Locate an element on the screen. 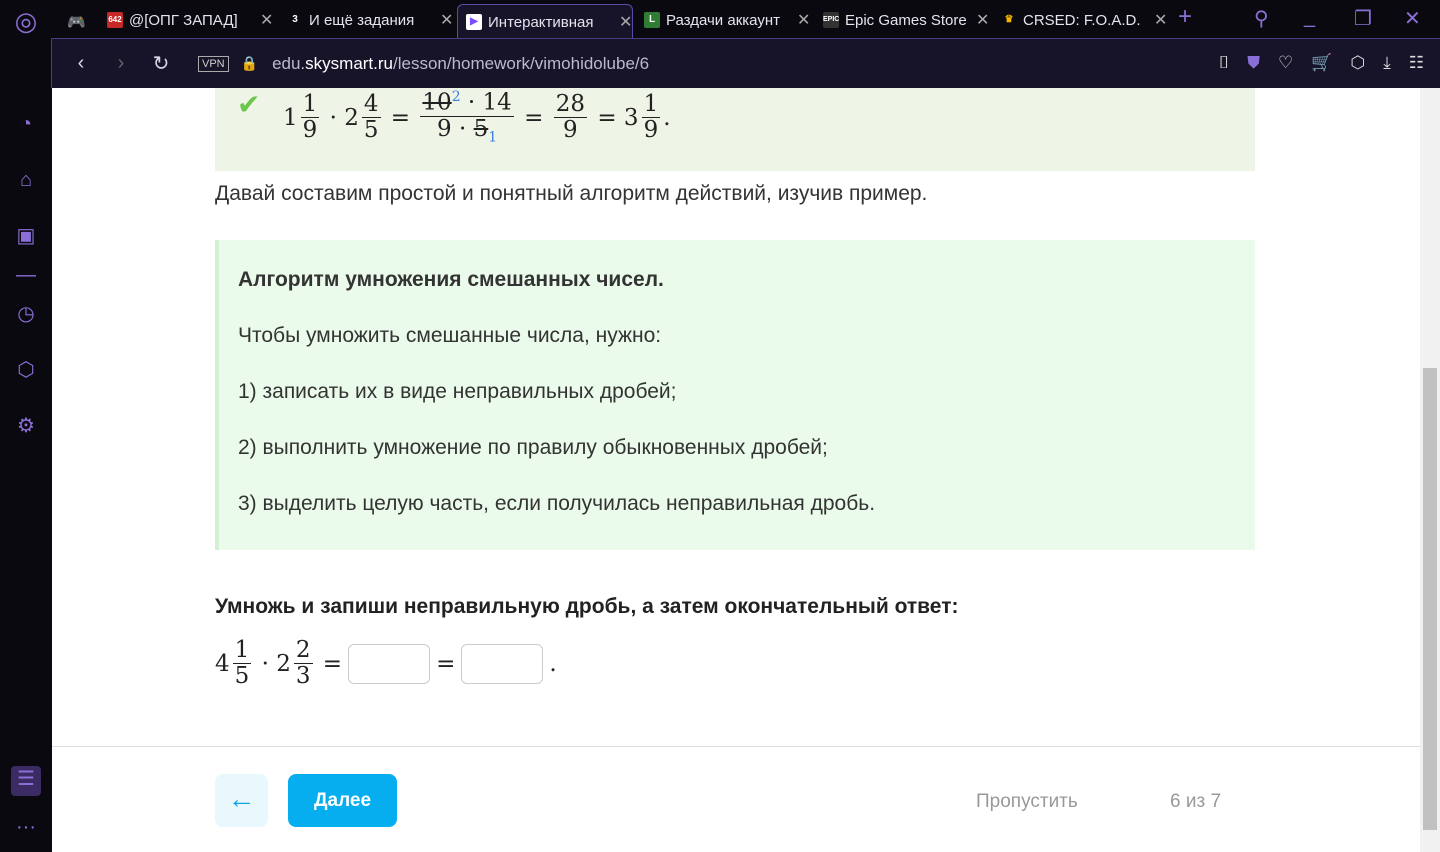 Image resolution: width=1440 pixels, height=852 pixels. improper-fraction-input is located at coordinates (389, 663).